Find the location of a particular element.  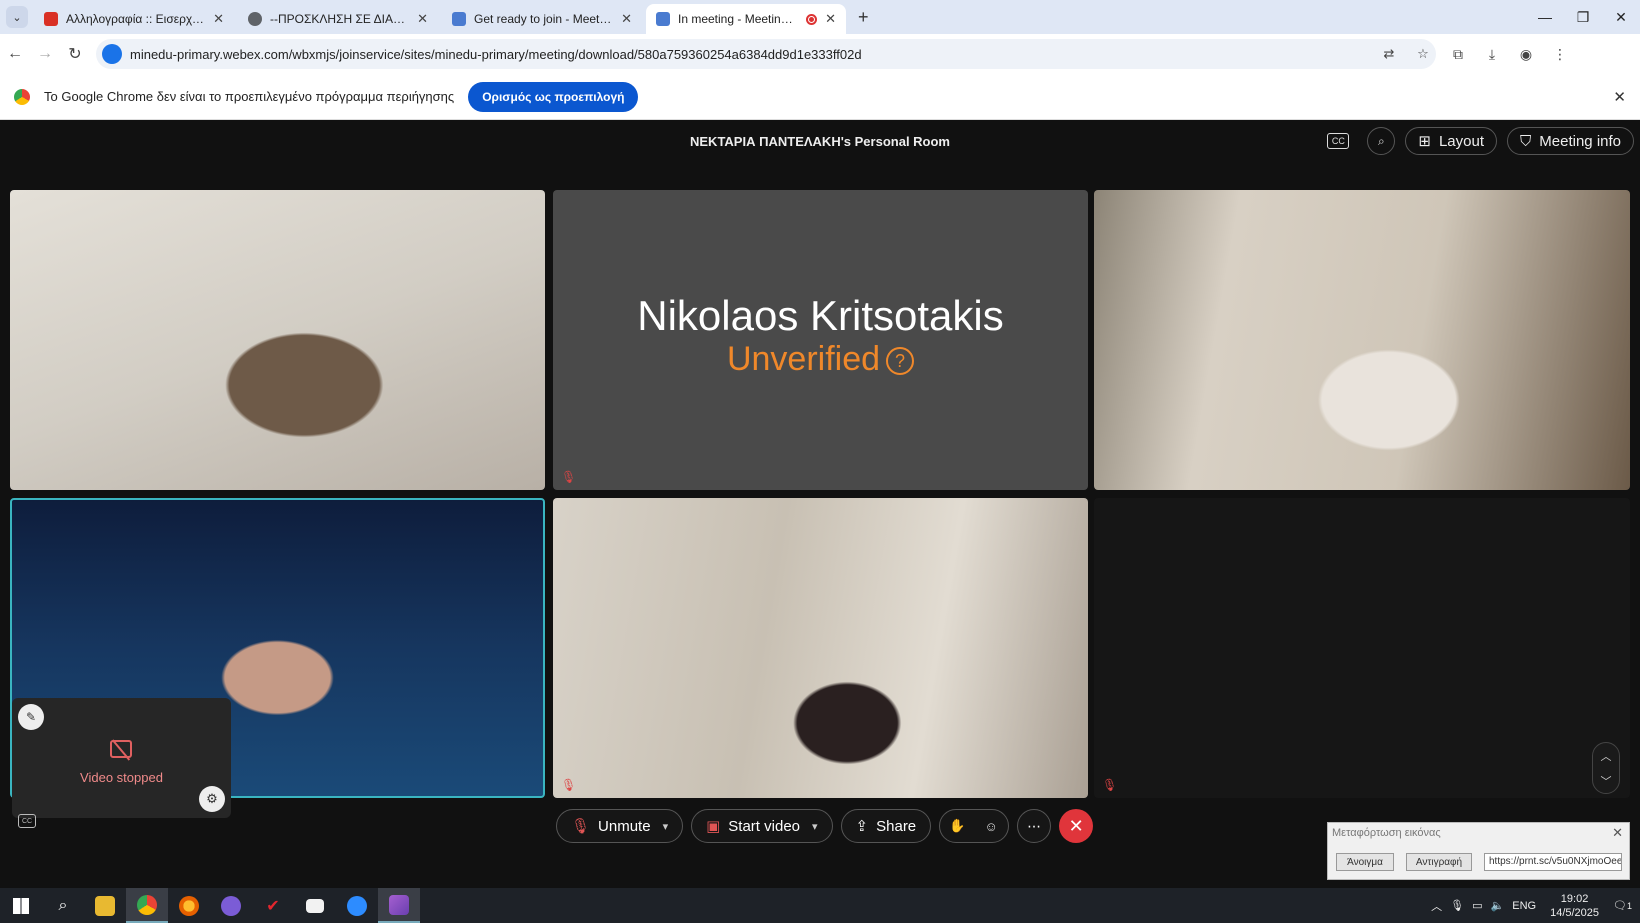

reactions-group: ✋ ☺ is located at coordinates (974, 826).